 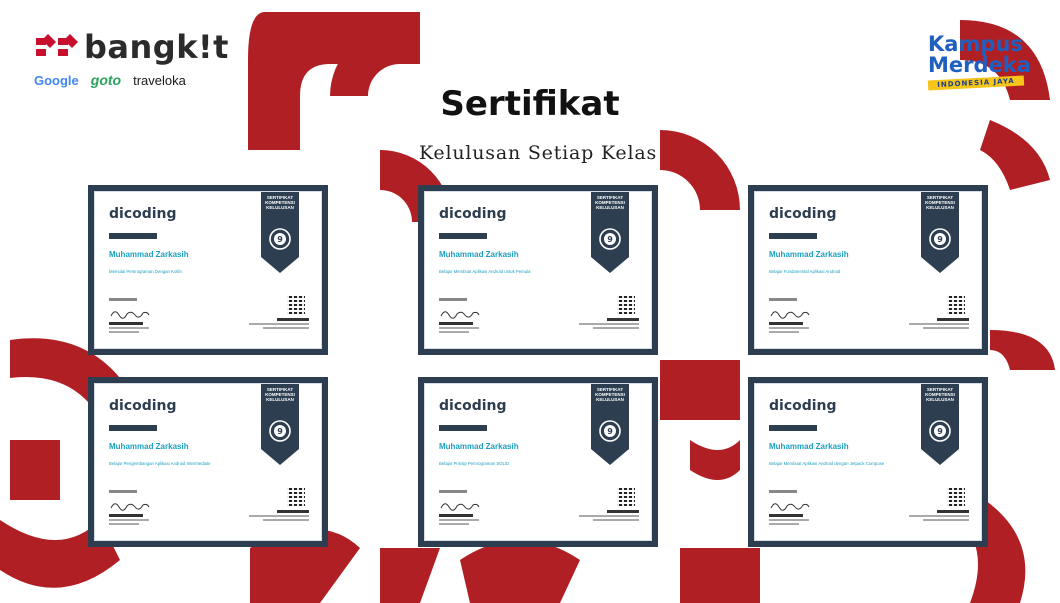 What do you see at coordinates (805, 271) in the screenshot?
I see `course-title: Belajar Fundamental Aplikasi Android` at bounding box center [805, 271].